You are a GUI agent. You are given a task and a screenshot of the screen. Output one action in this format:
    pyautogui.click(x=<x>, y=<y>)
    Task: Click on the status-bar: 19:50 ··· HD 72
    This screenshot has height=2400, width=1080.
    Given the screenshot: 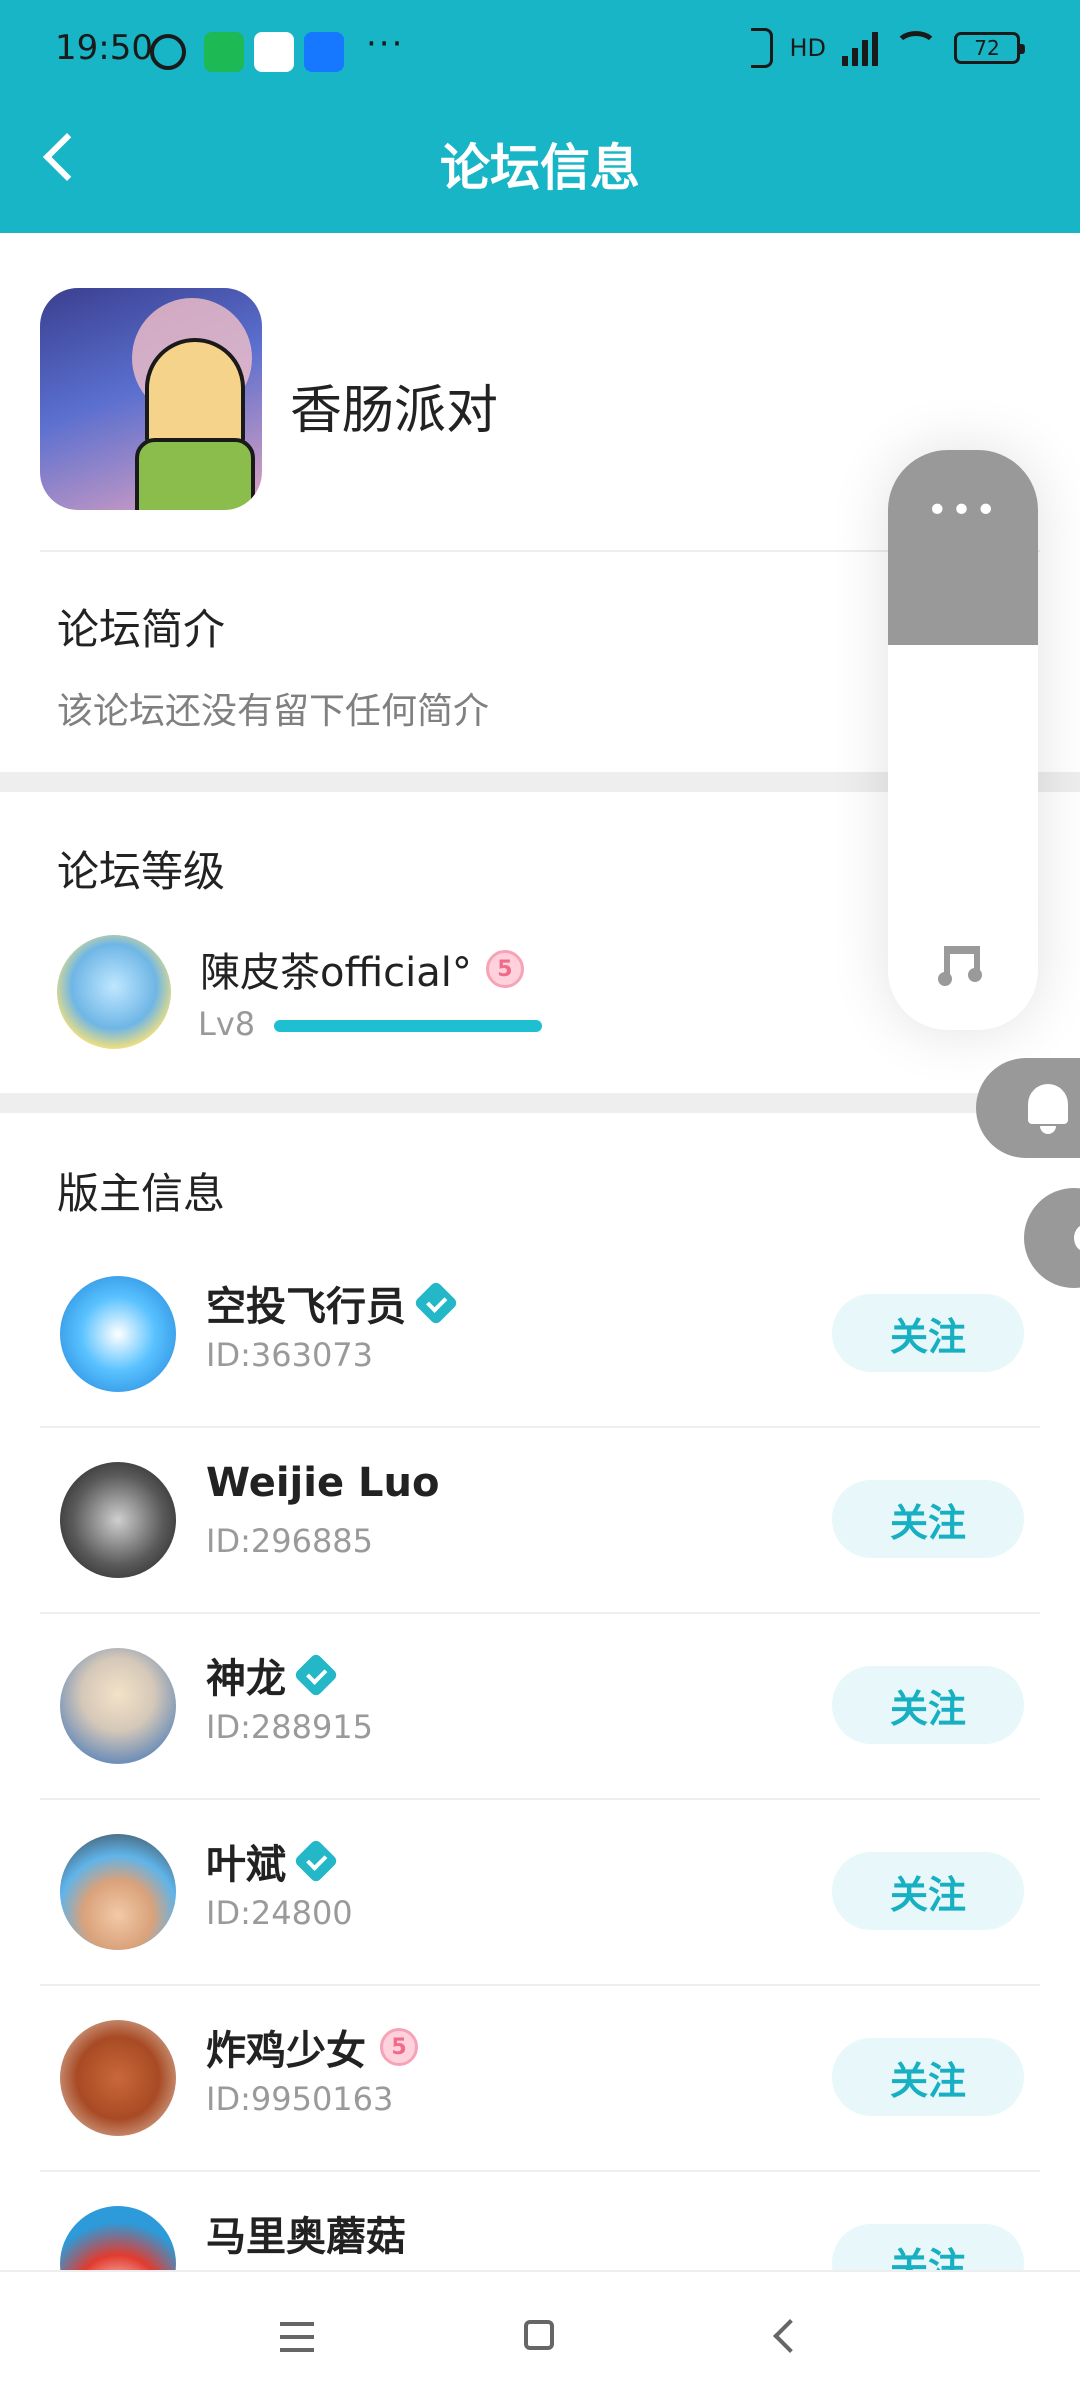 What is the action you would take?
    pyautogui.click(x=540, y=50)
    